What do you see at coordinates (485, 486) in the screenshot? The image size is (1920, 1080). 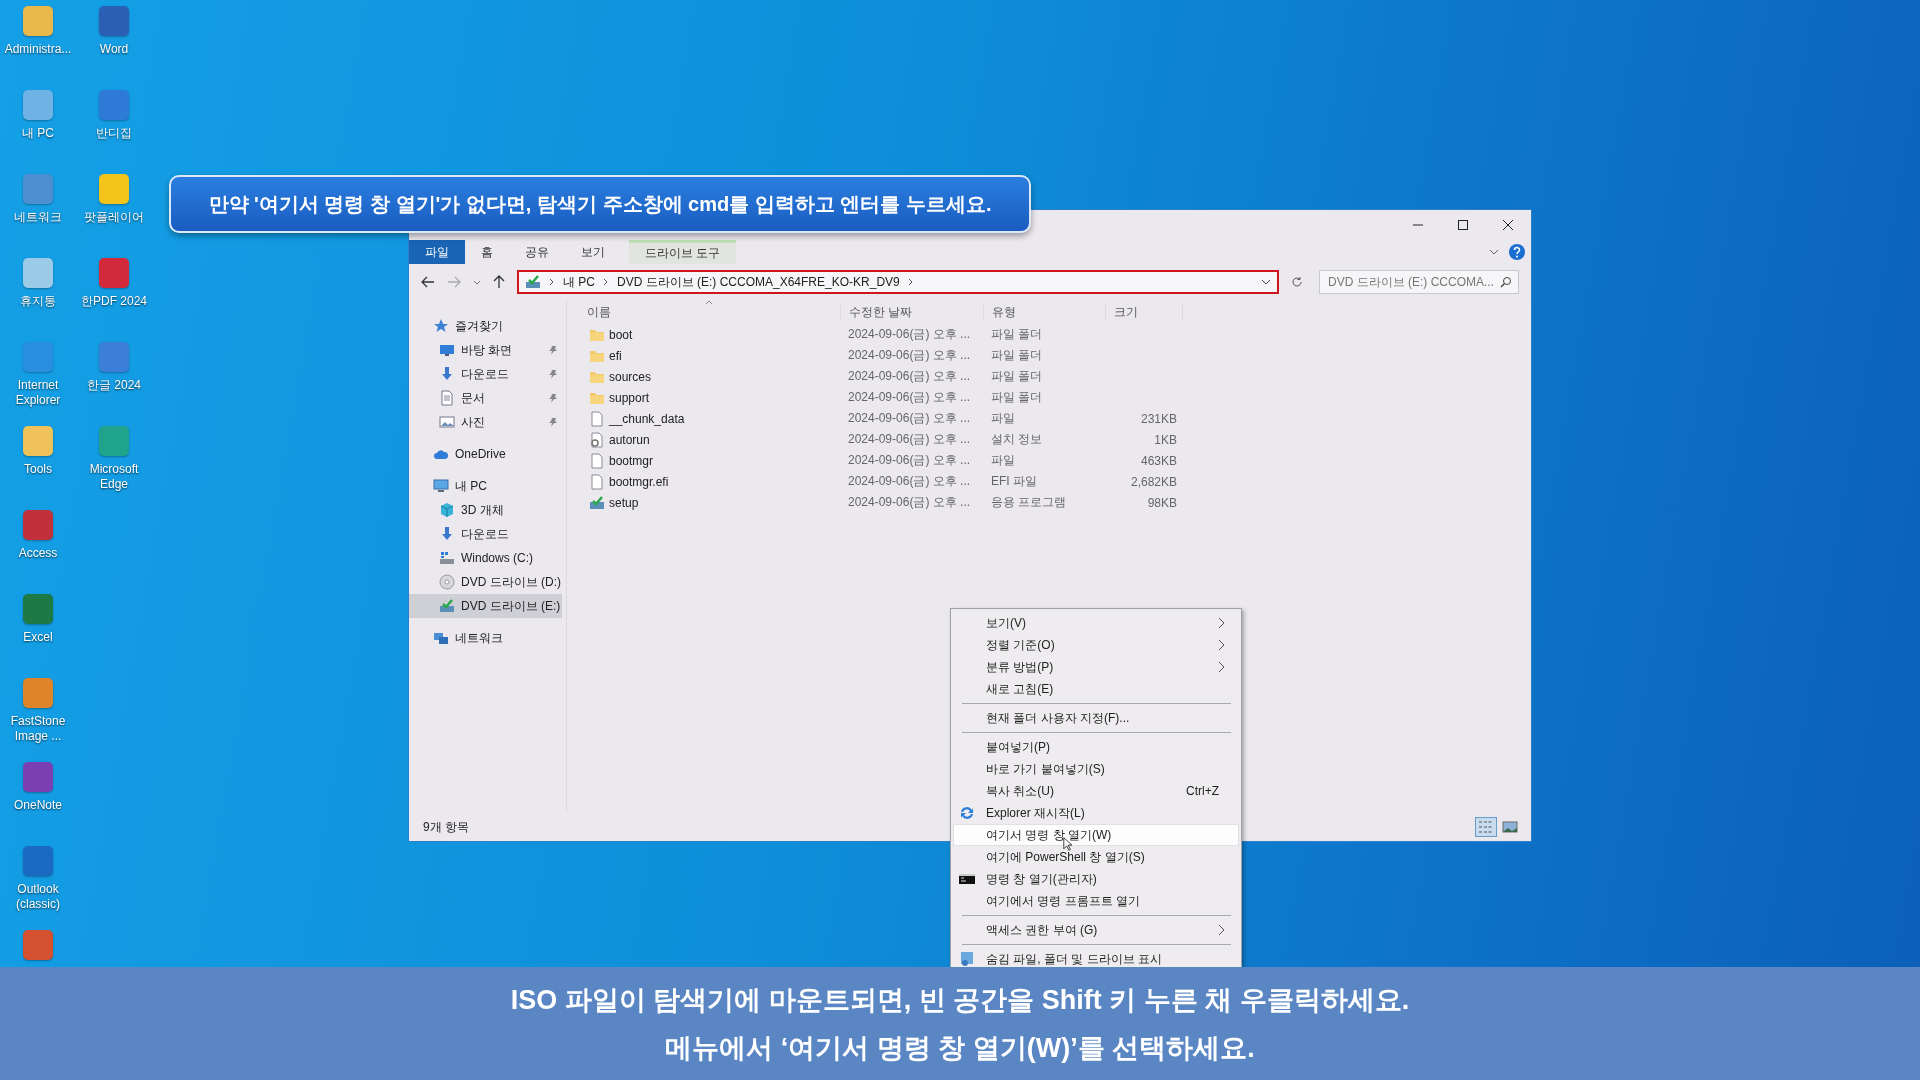 I see `nav-item: 내 PC` at bounding box center [485, 486].